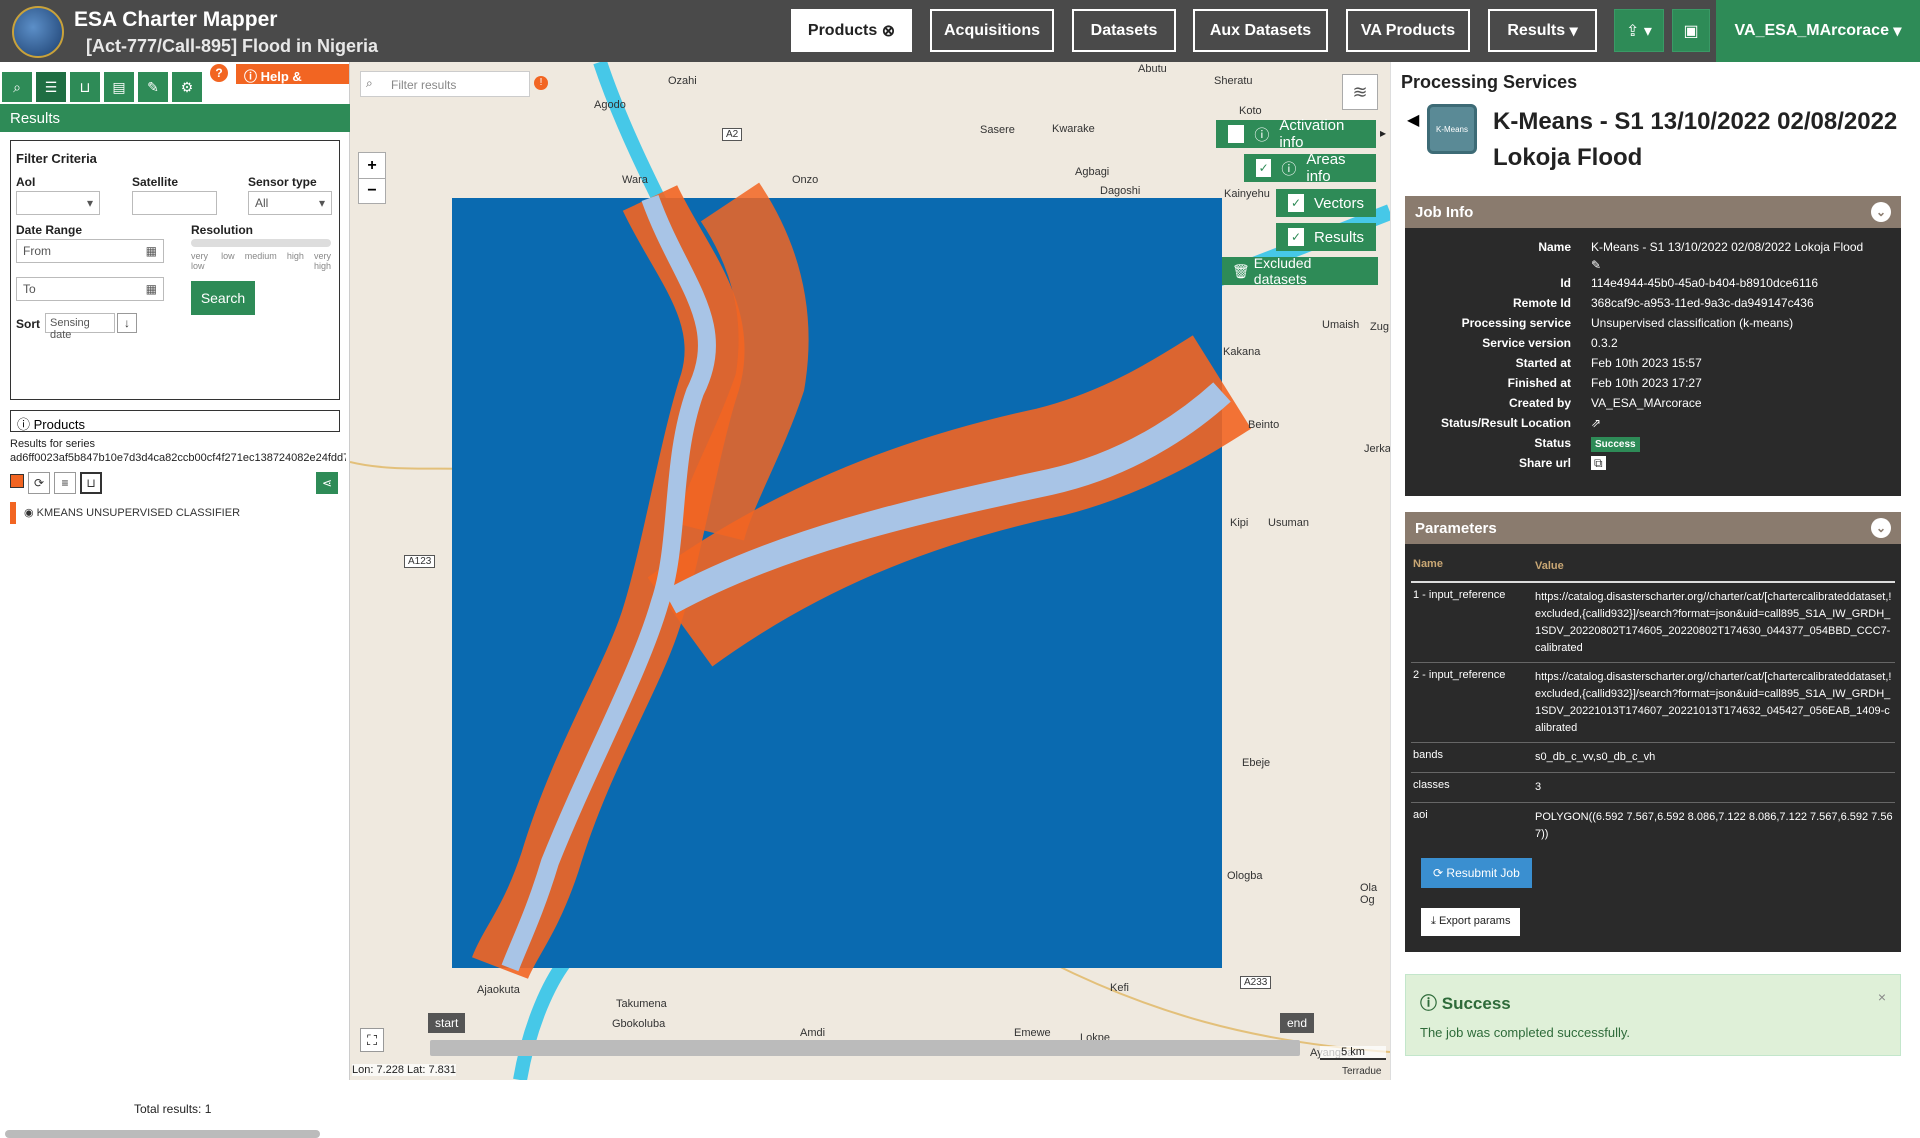 The image size is (1920, 1138). Describe the element at coordinates (1310, 168) in the screenshot. I see `areas-info-toggle: ✓ ⓘ Areas info` at that location.